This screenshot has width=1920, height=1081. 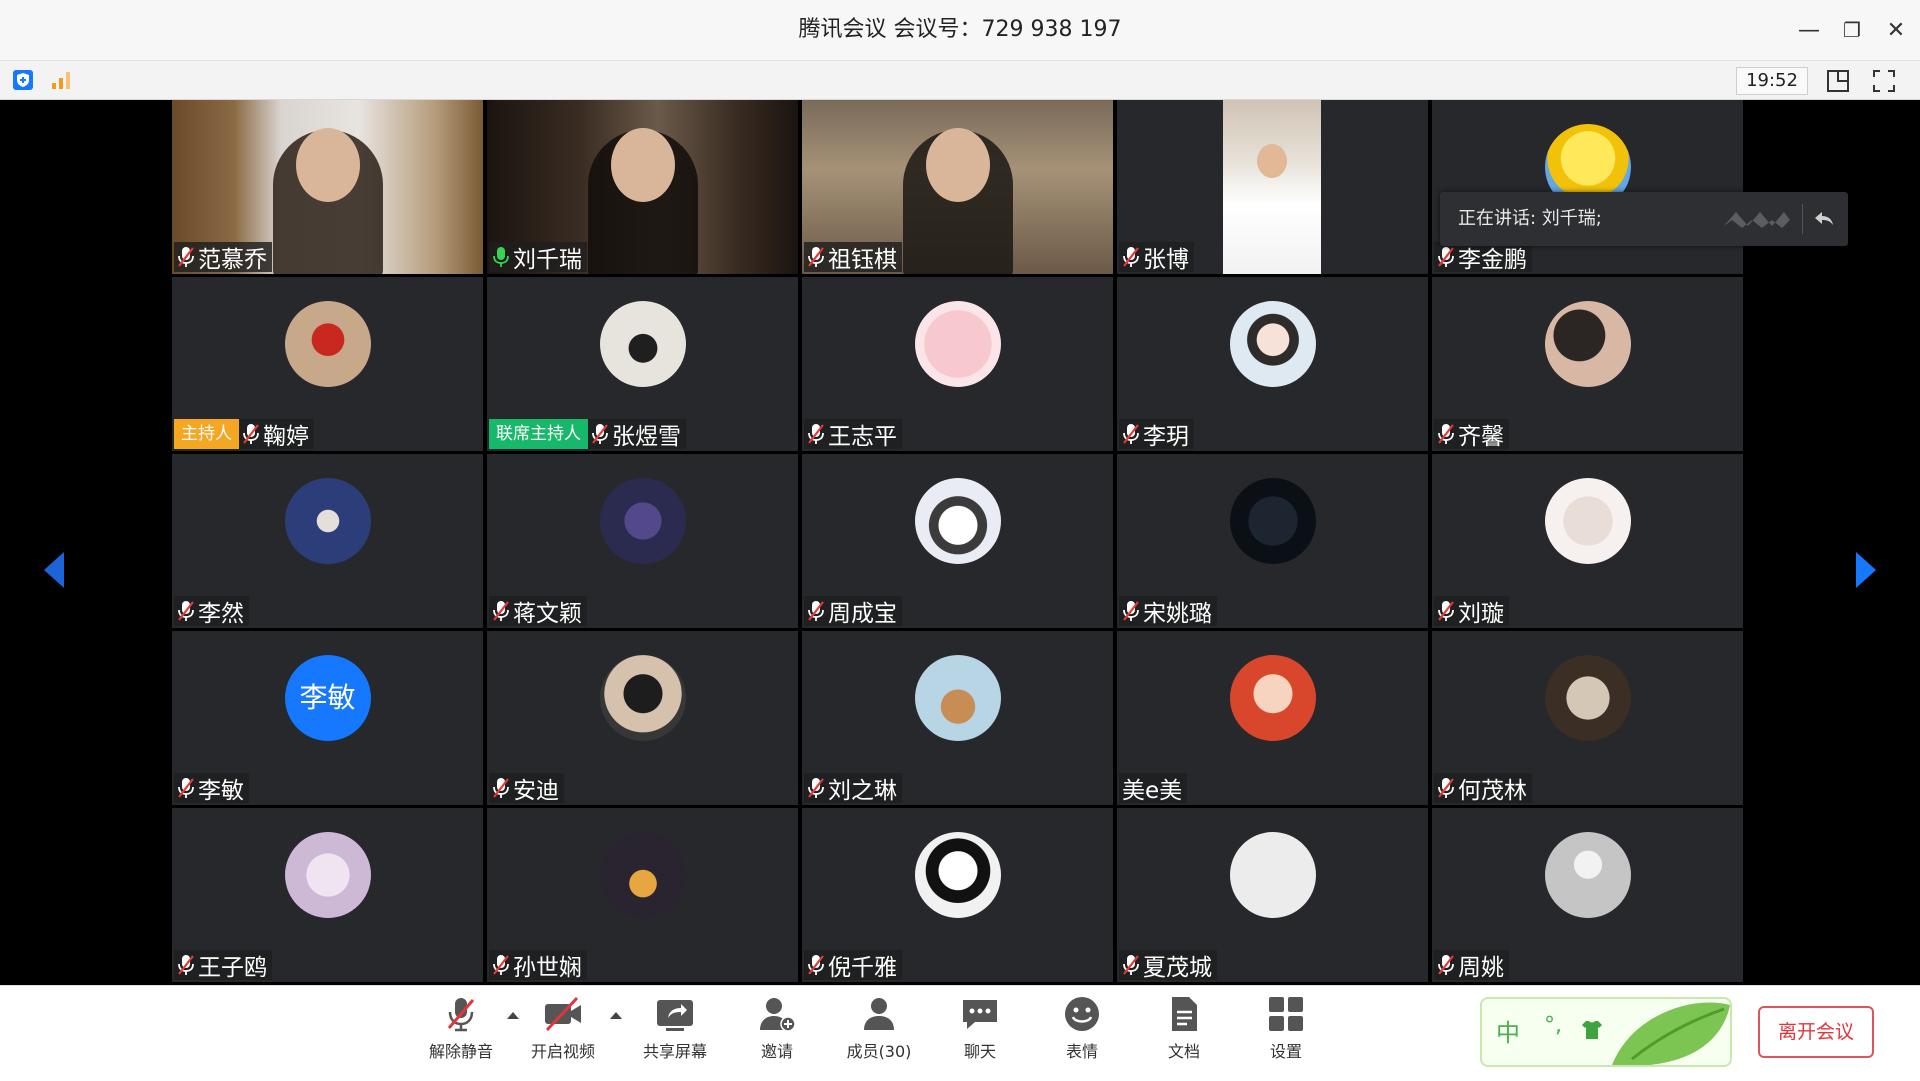 What do you see at coordinates (616, 1015) in the screenshot?
I see `video-options-caret-icon` at bounding box center [616, 1015].